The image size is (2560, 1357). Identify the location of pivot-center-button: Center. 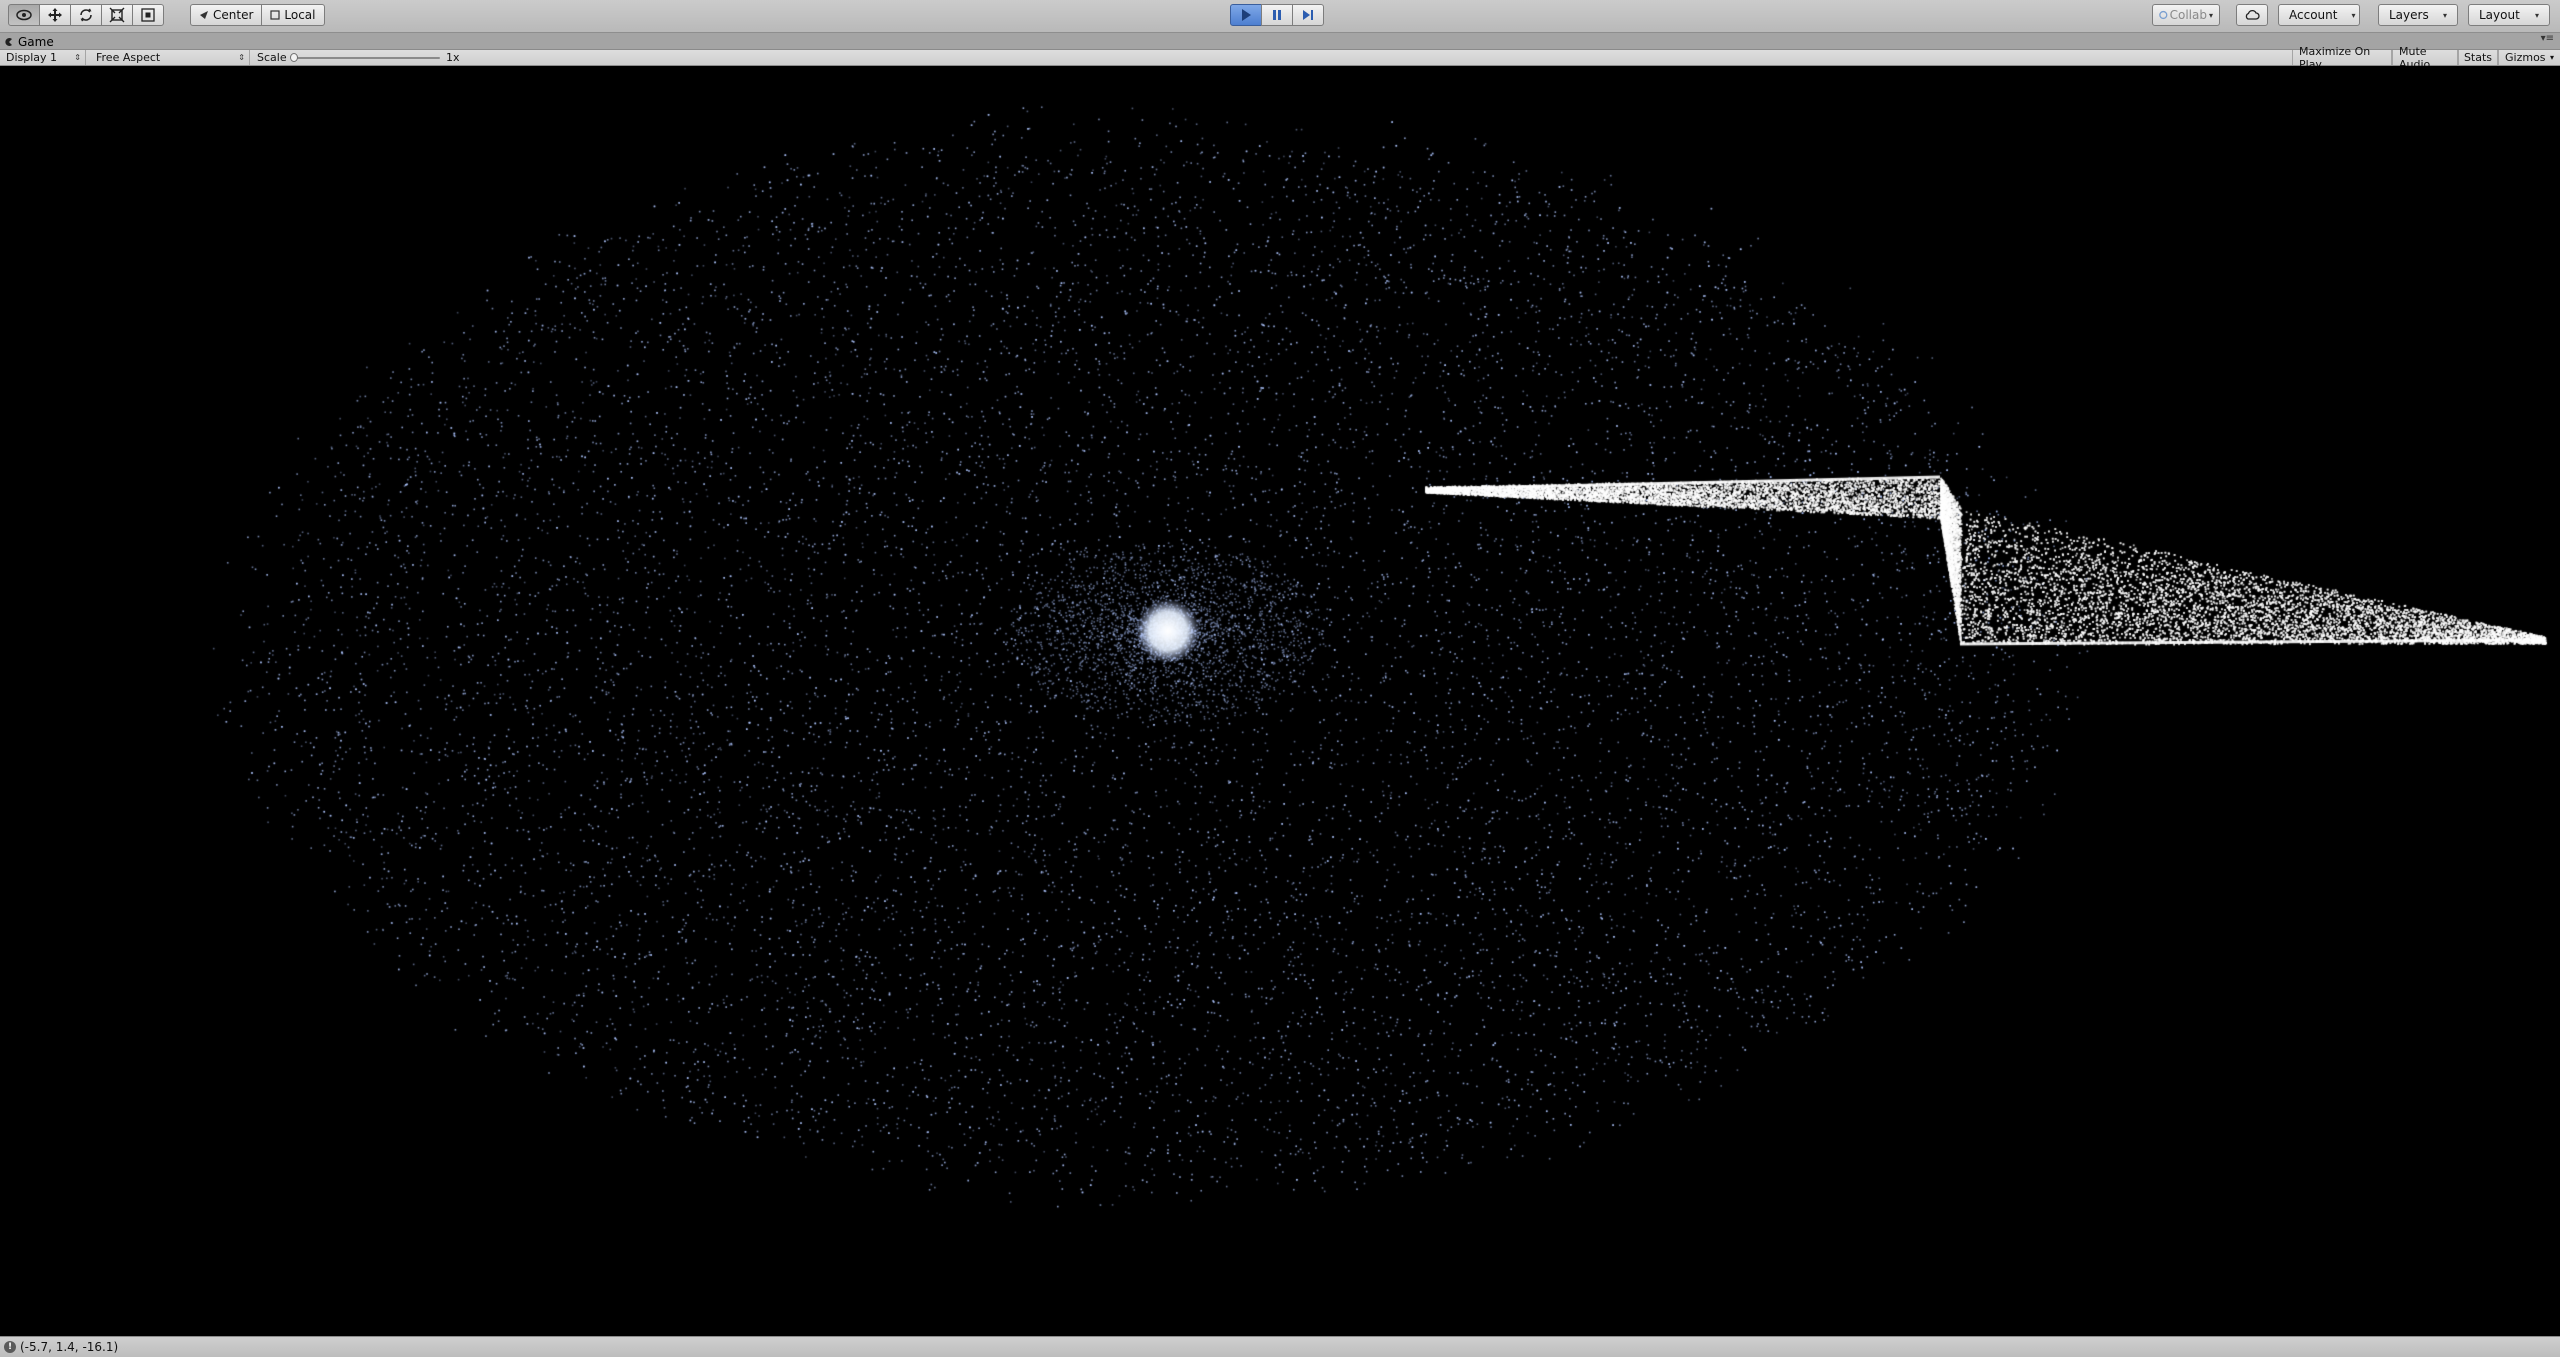
(226, 15).